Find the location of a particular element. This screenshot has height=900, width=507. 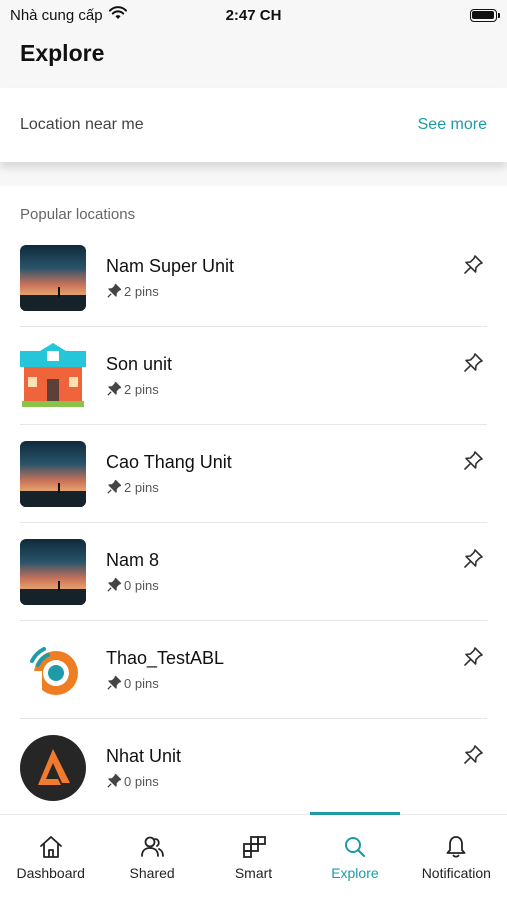

tab-shared: Shared is located at coordinates (151, 857).